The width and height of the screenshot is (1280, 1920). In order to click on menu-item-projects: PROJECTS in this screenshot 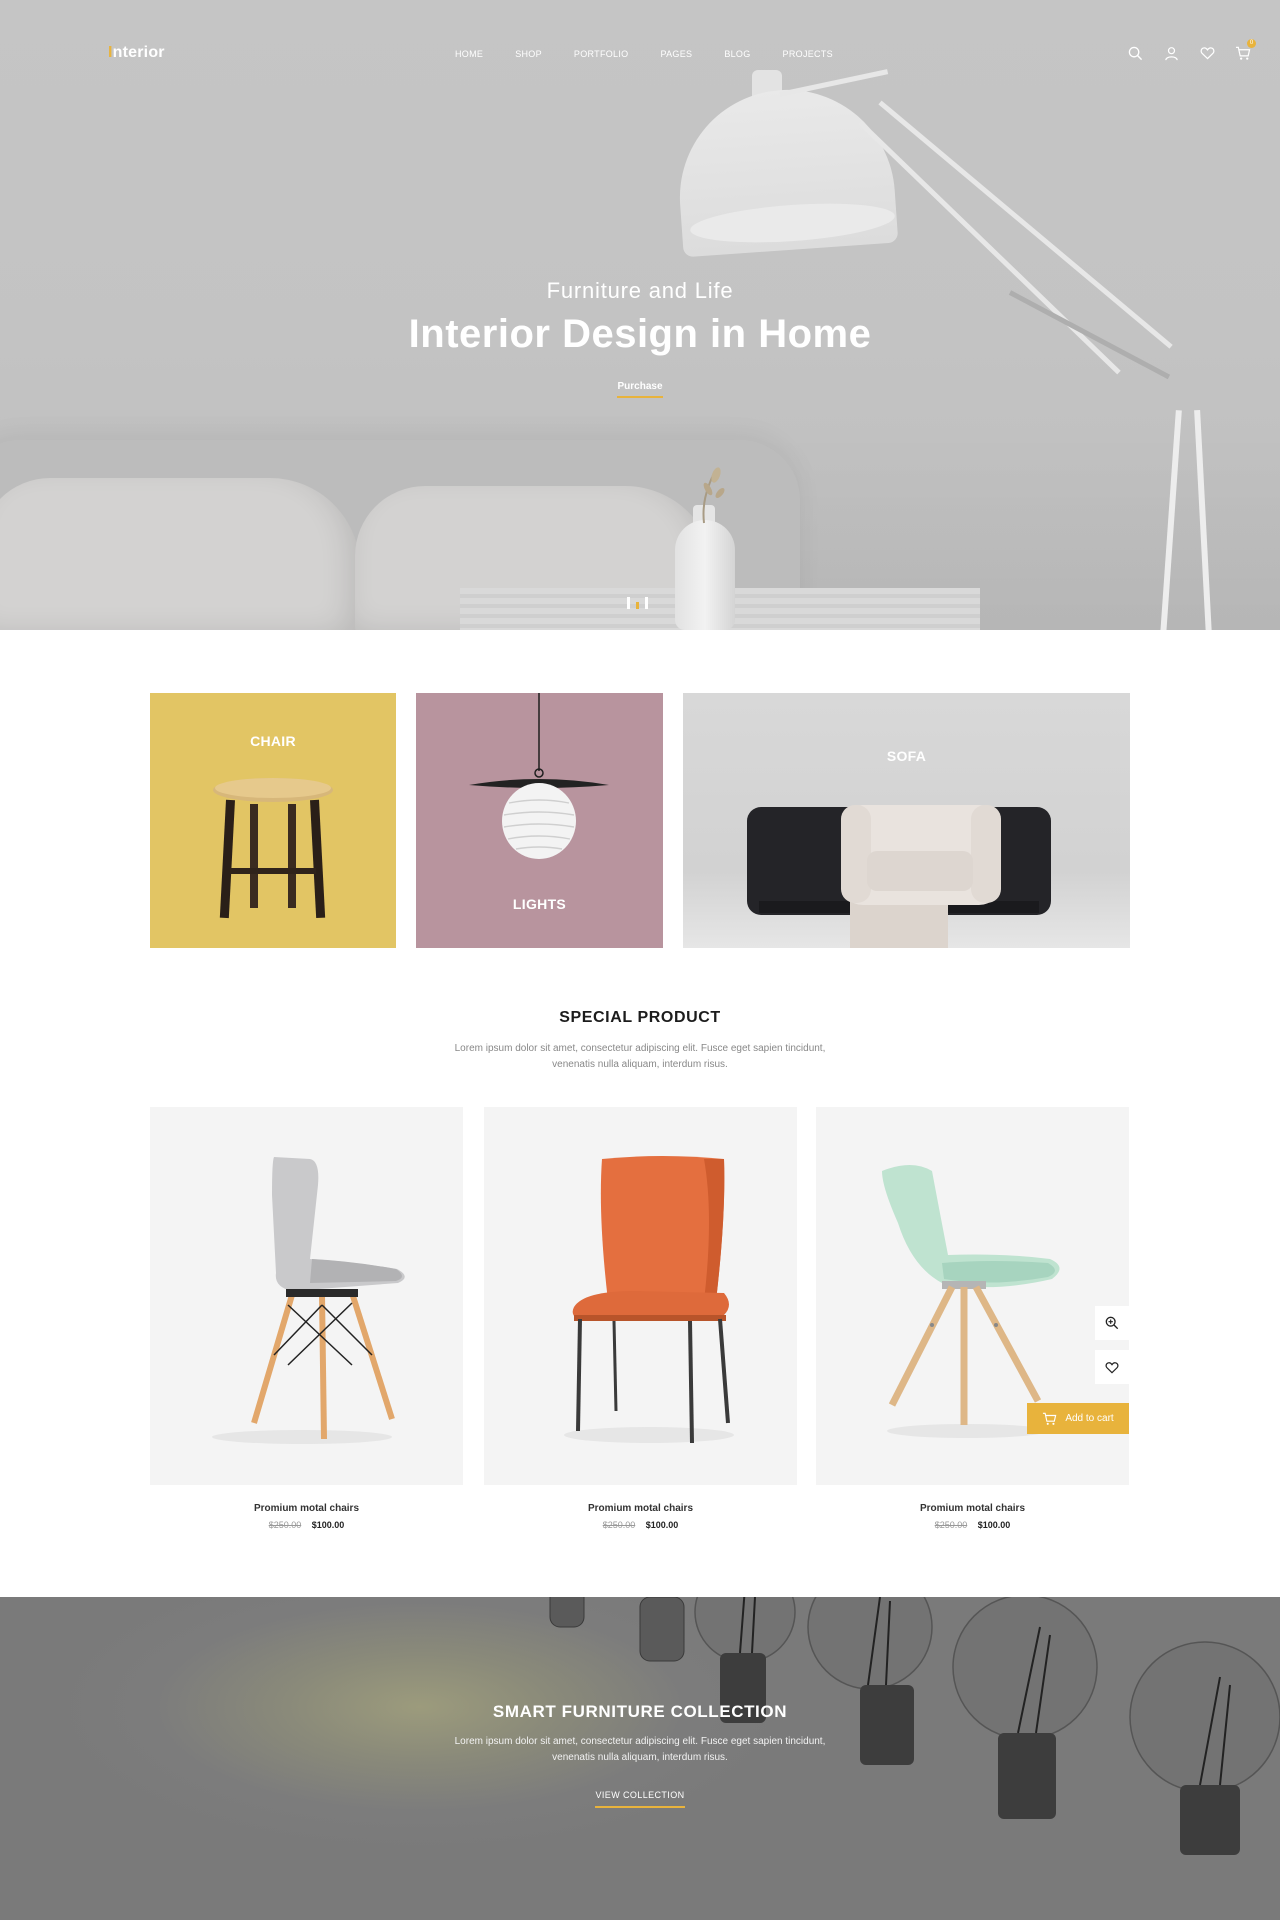, I will do `click(808, 54)`.